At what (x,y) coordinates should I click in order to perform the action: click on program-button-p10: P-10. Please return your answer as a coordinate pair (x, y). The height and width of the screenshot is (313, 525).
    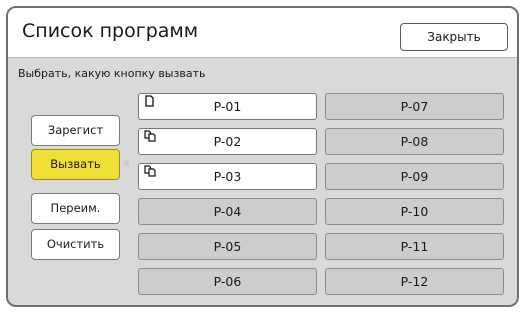
    Looking at the image, I should click on (414, 211).